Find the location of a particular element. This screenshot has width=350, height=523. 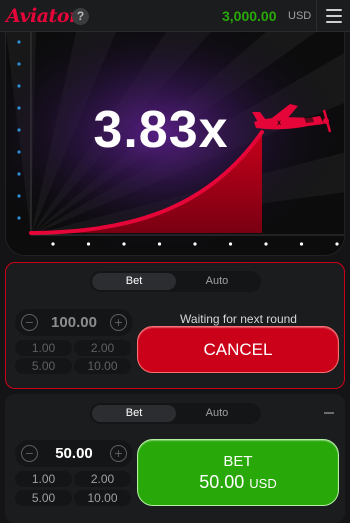

help-icon: ? is located at coordinates (80, 16).